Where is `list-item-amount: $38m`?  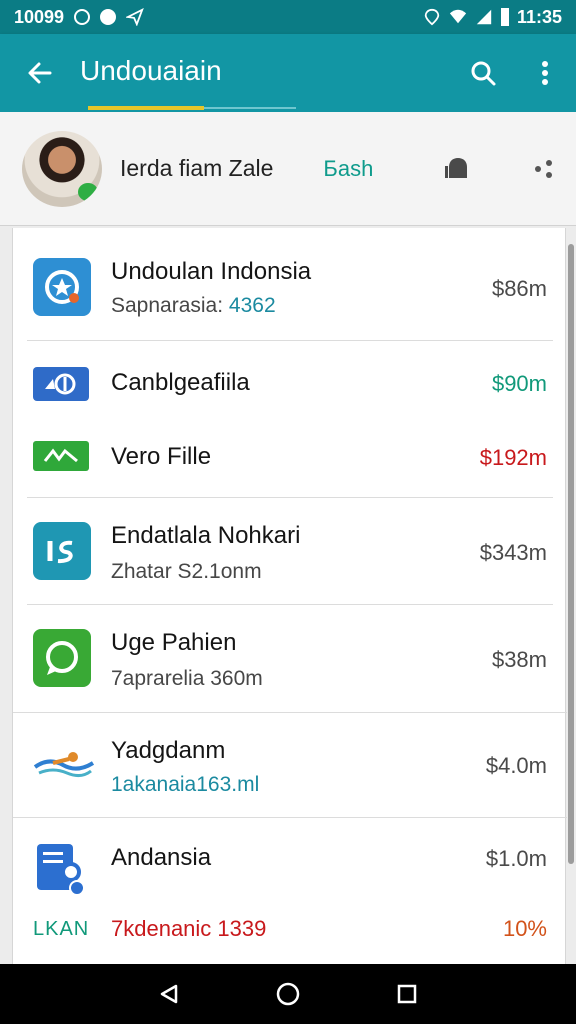
list-item-amount: $38m is located at coordinates (519, 659).